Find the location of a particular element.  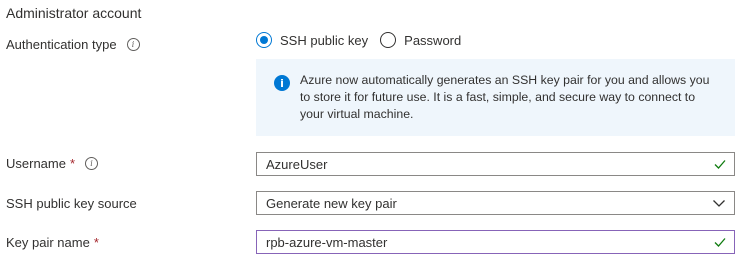

section-title: Administrator account is located at coordinates (74, 13).